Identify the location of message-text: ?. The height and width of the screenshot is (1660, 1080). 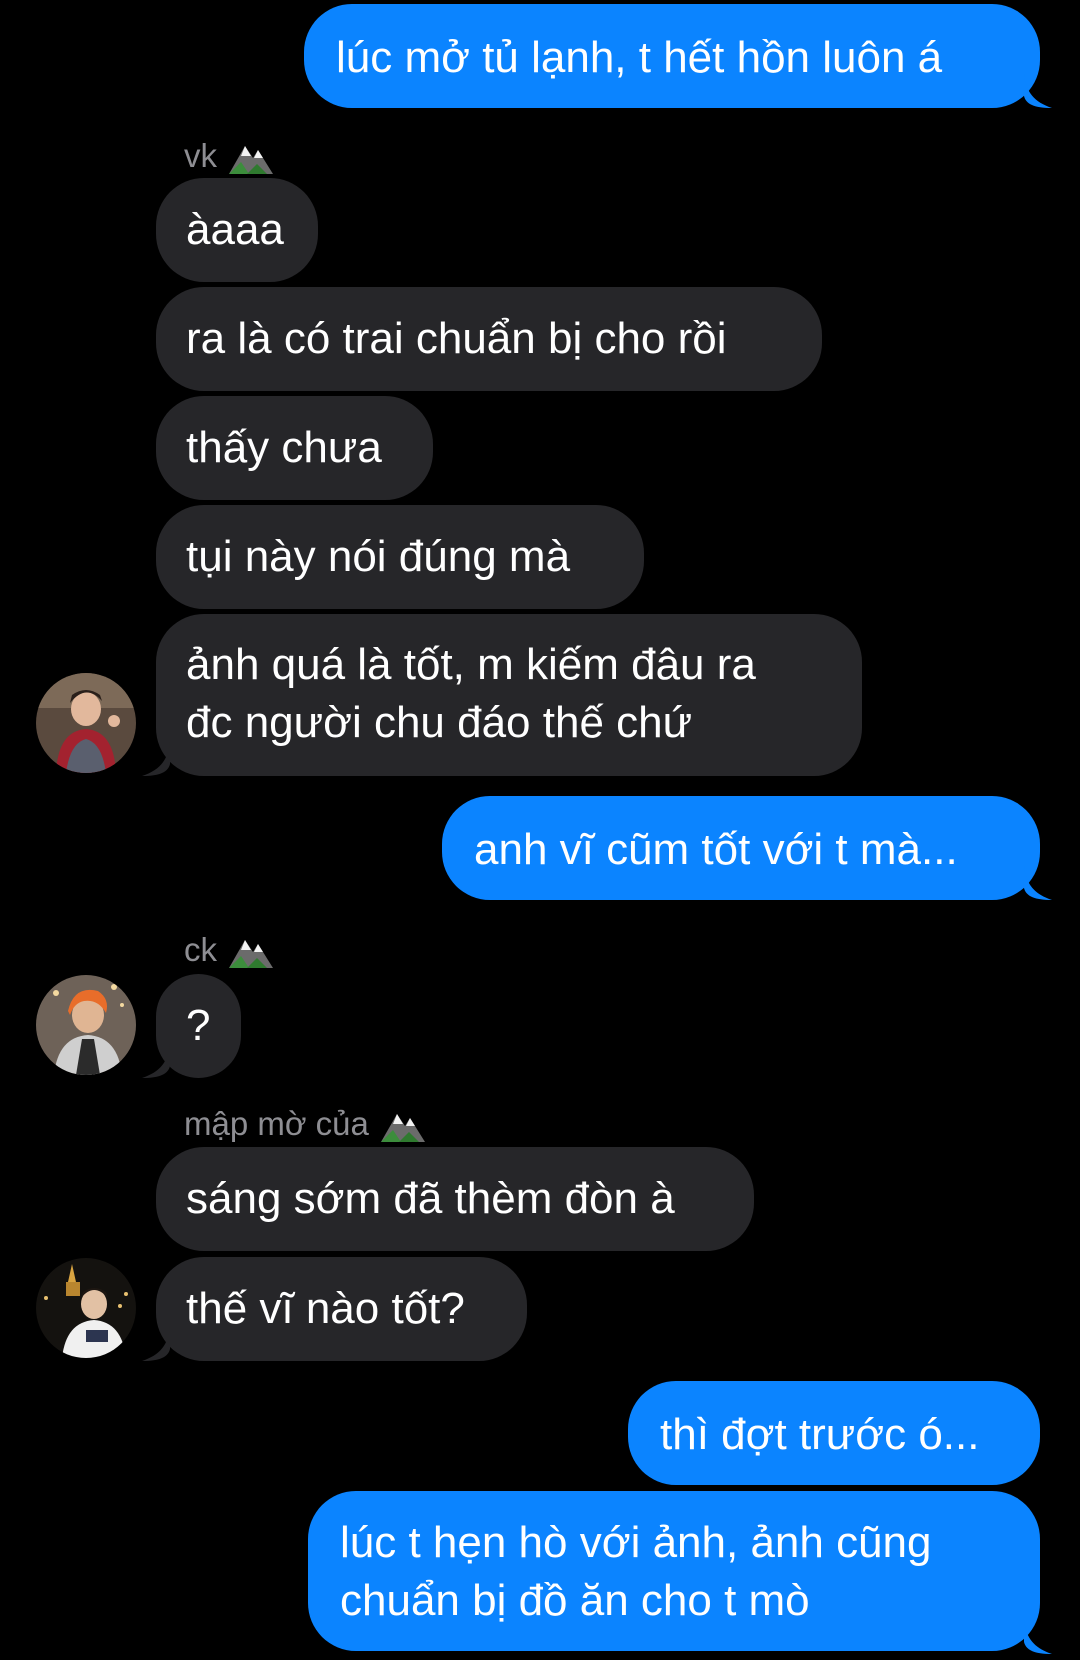
(198, 1025).